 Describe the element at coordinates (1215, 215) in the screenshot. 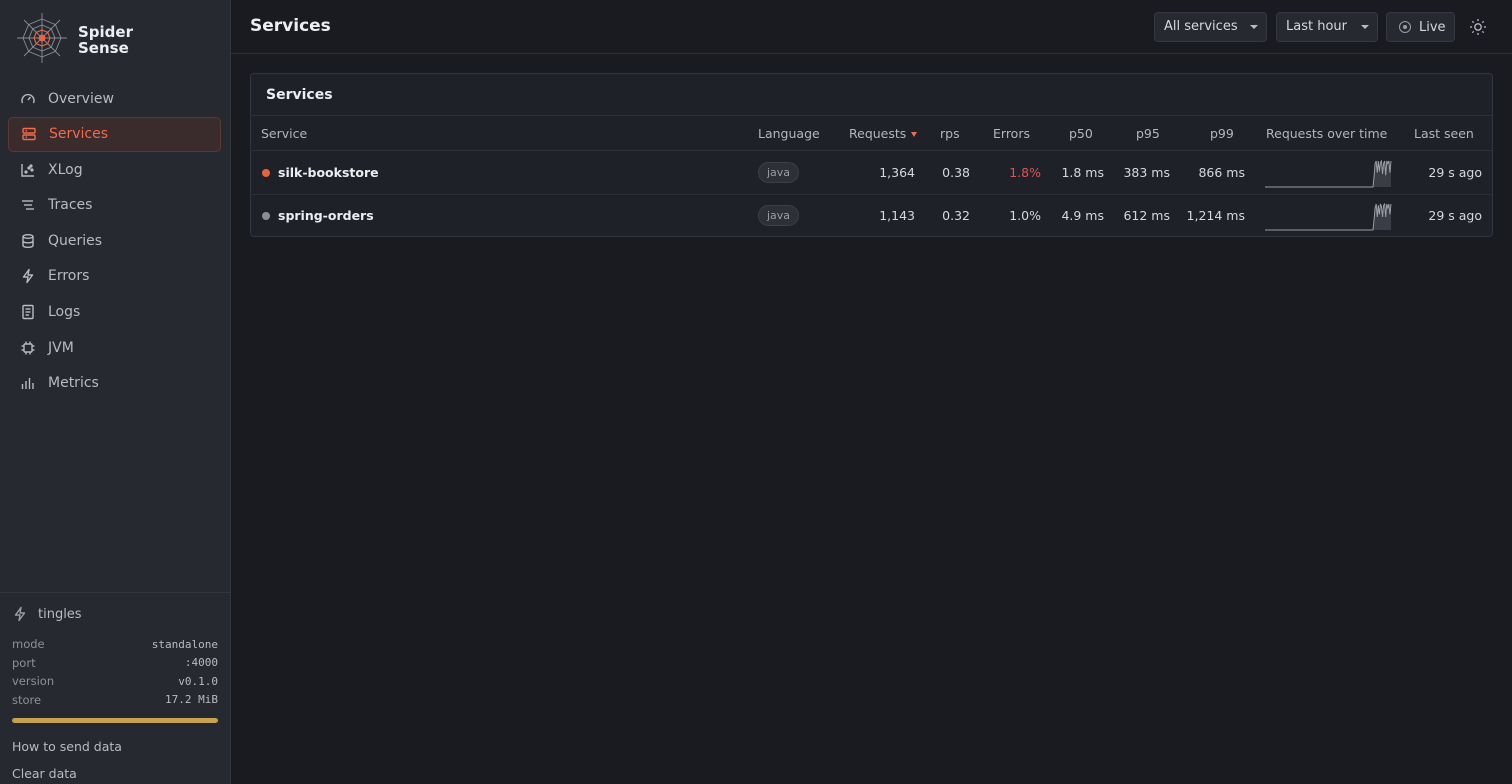

I see `p99-value: 1,214 ms` at that location.